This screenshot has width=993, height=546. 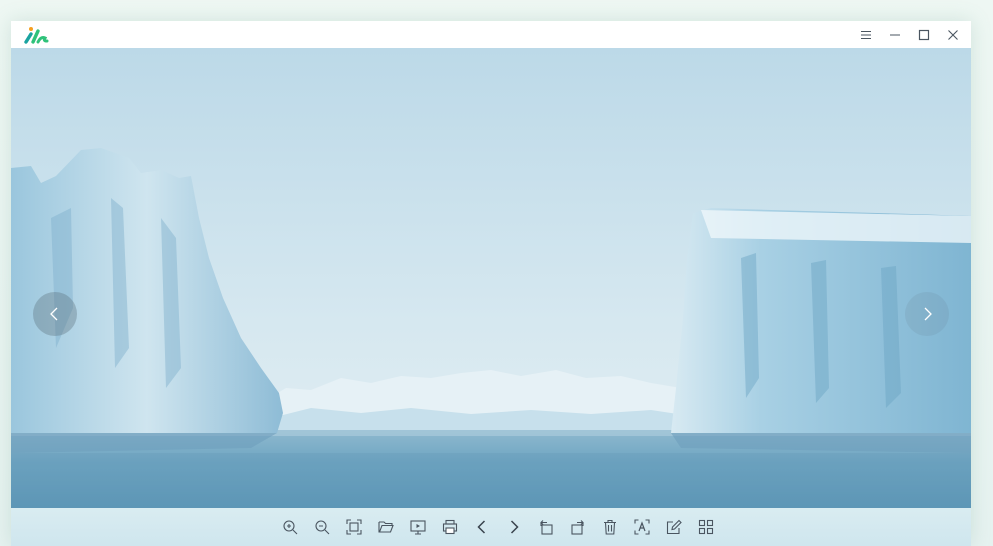 I want to click on zoom-in-button, so click(x=290, y=527).